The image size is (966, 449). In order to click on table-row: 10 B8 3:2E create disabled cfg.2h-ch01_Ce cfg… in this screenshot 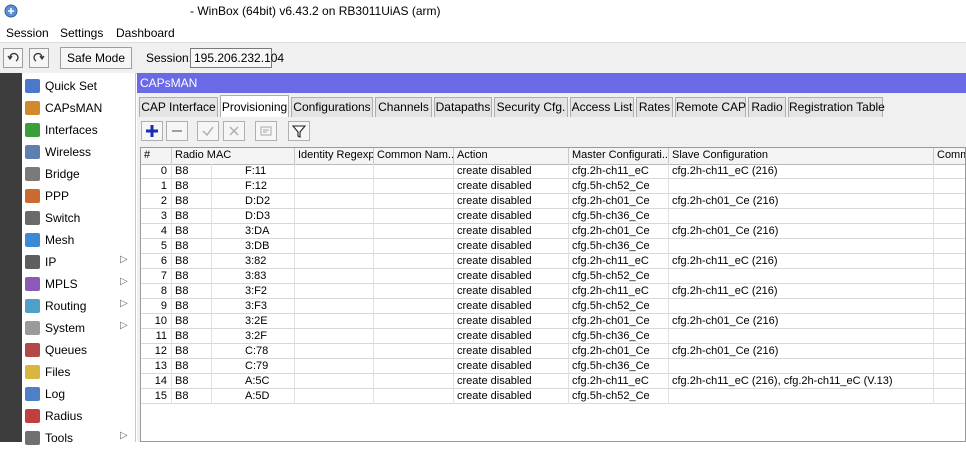, I will do `click(553, 321)`.